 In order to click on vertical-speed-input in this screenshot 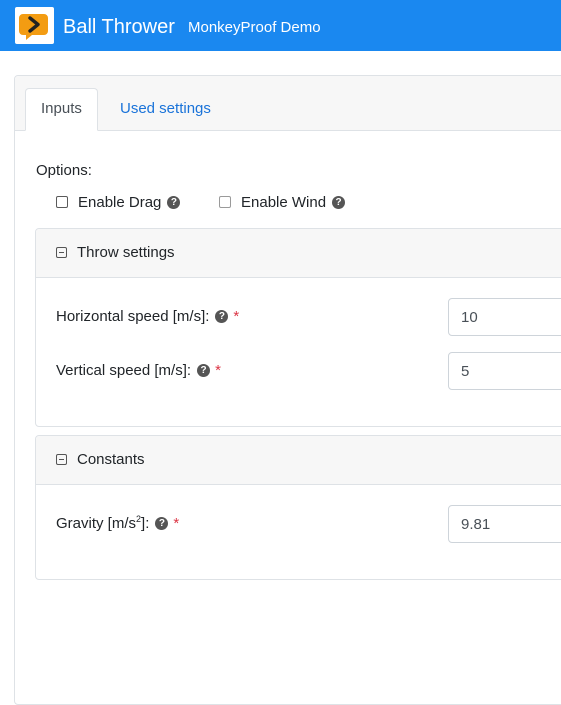, I will do `click(504, 371)`.